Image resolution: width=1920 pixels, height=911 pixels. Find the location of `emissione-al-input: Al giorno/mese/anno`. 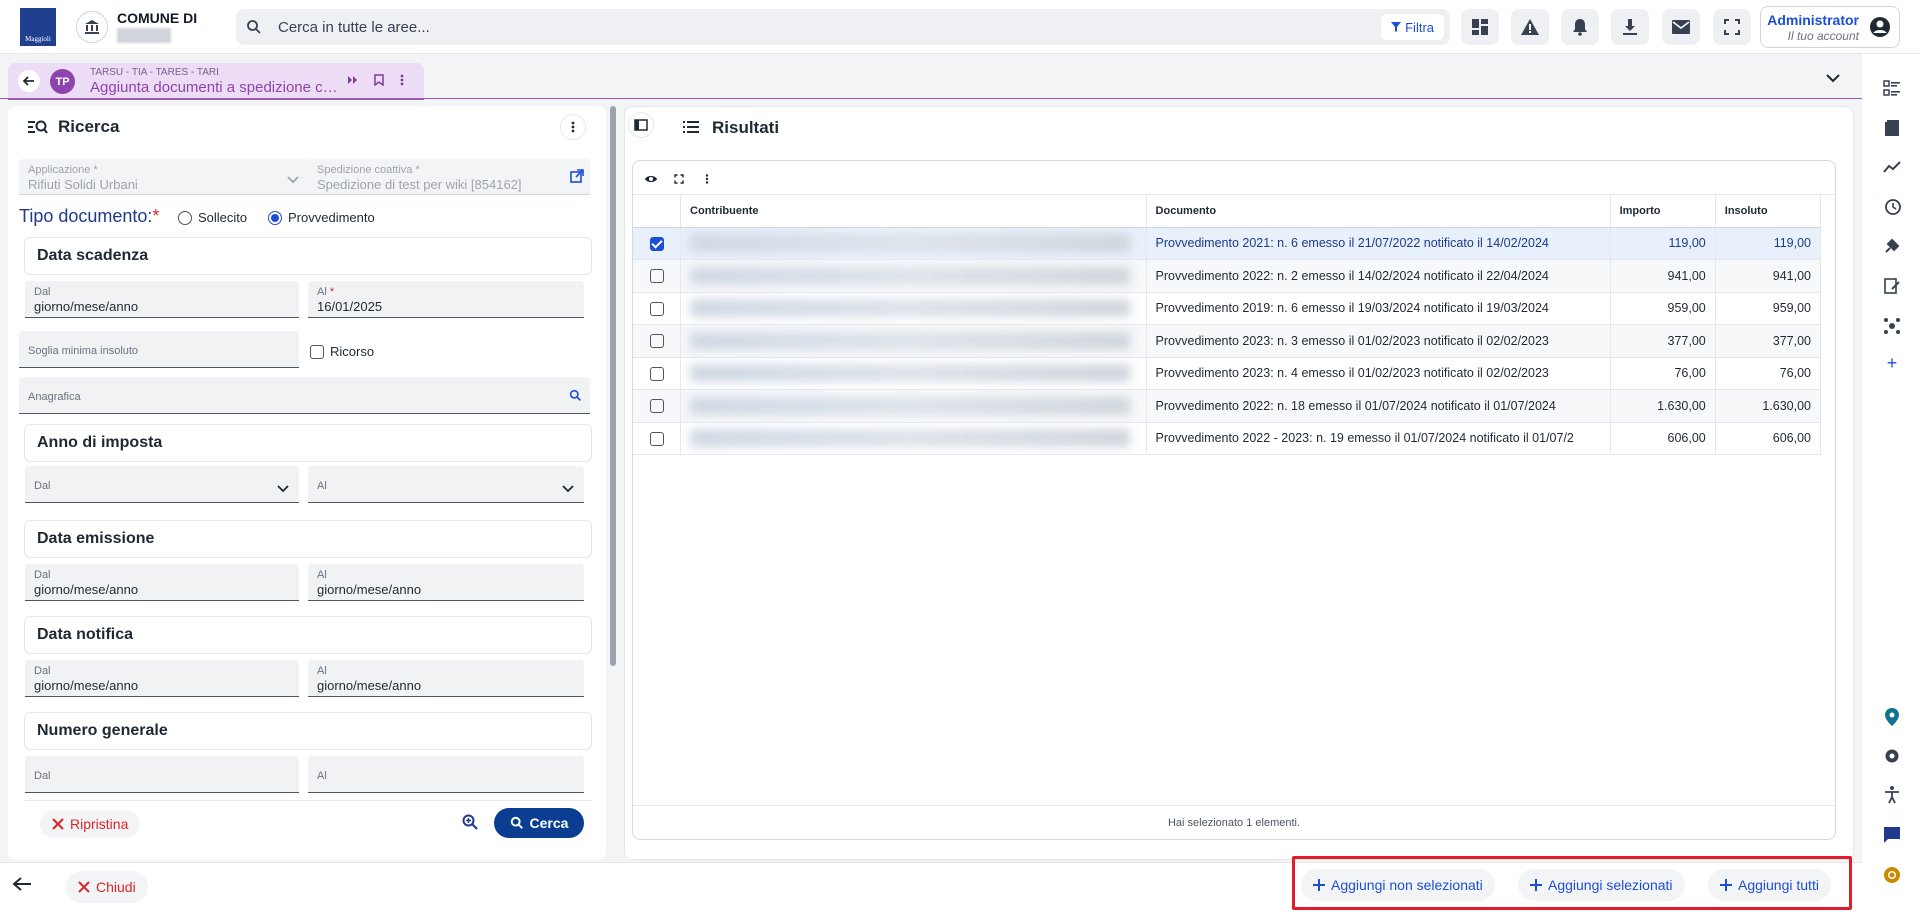

emissione-al-input: Al giorno/mese/anno is located at coordinates (446, 582).